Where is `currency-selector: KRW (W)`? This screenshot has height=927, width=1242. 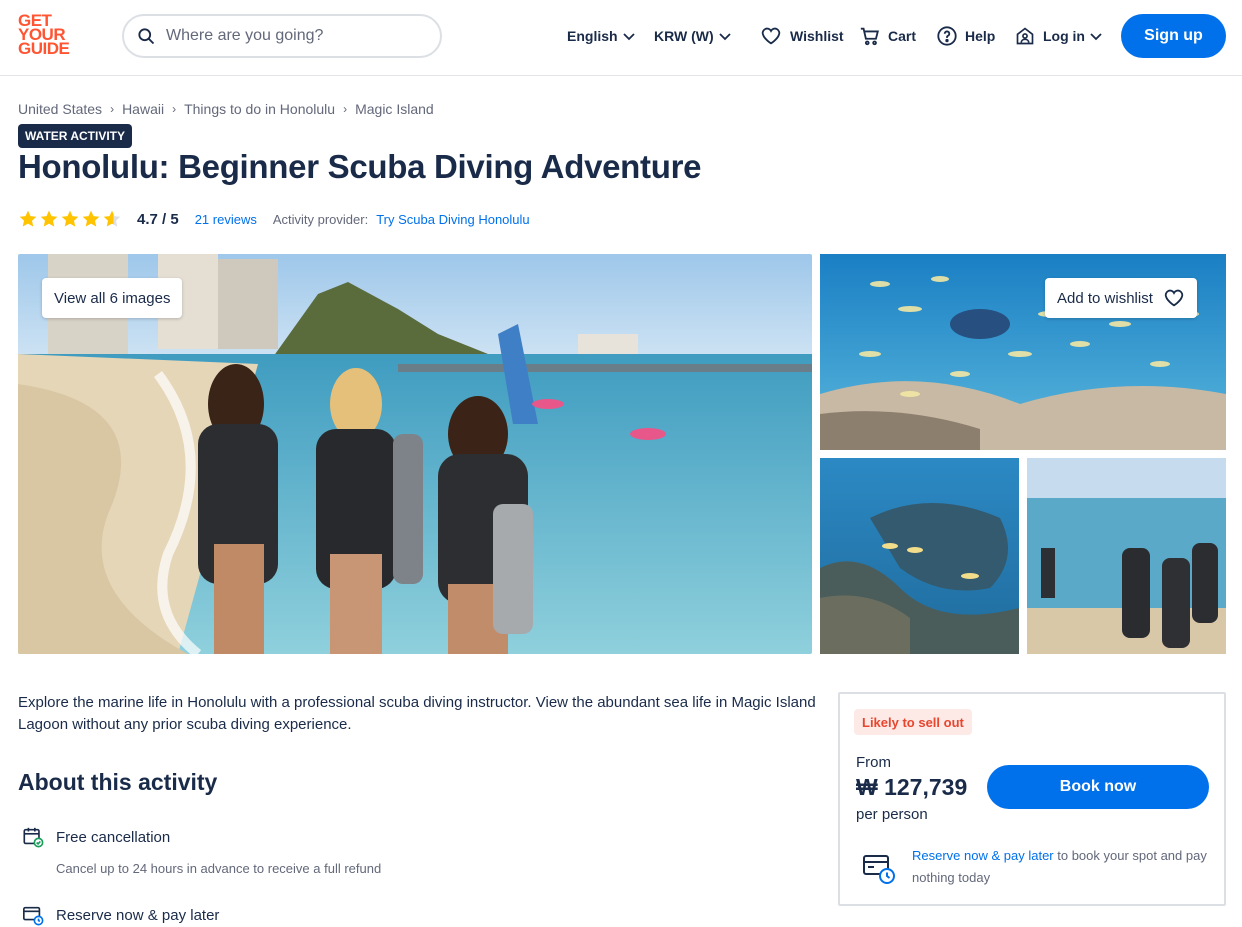
currency-selector: KRW (W) is located at coordinates (693, 36).